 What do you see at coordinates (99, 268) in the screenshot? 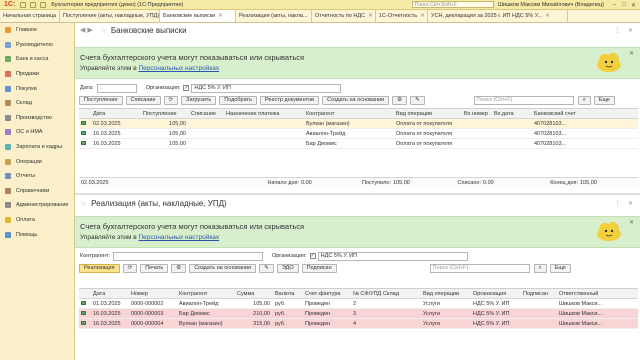
I see `realization-button: Реализация` at bounding box center [99, 268].